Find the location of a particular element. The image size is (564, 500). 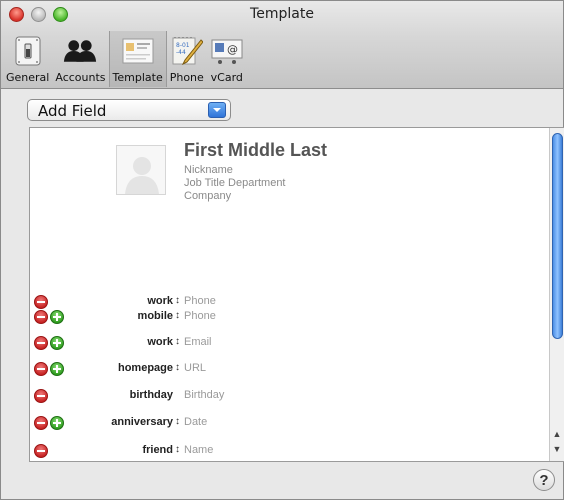

scroll-down-arrow-icon: ▼ is located at coordinates (557, 449).